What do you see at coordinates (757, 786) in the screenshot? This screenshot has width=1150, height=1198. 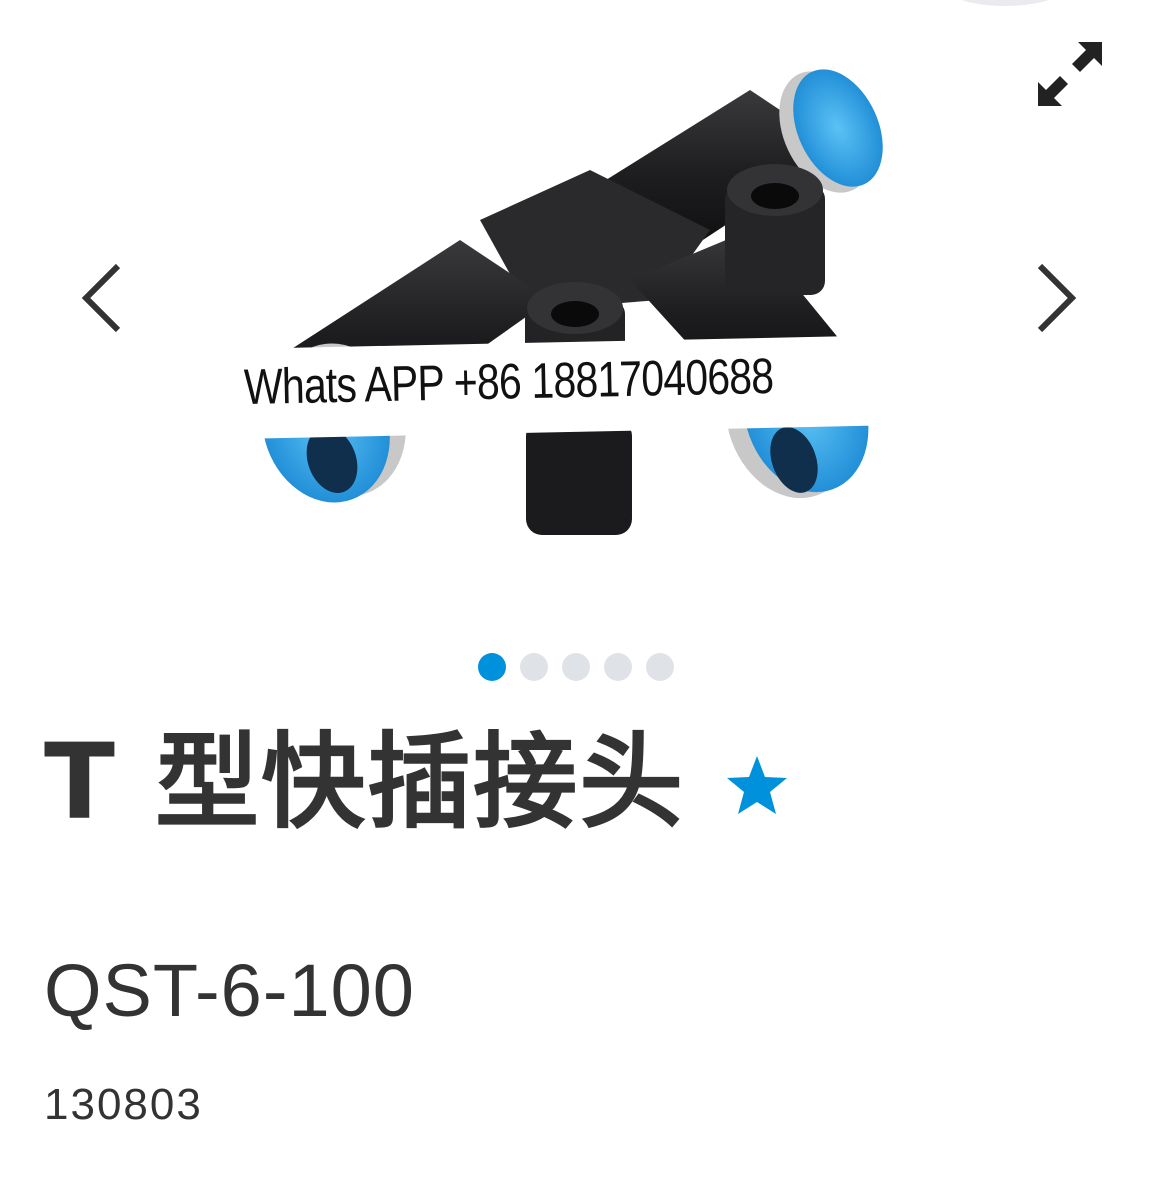 I see `star-icon` at bounding box center [757, 786].